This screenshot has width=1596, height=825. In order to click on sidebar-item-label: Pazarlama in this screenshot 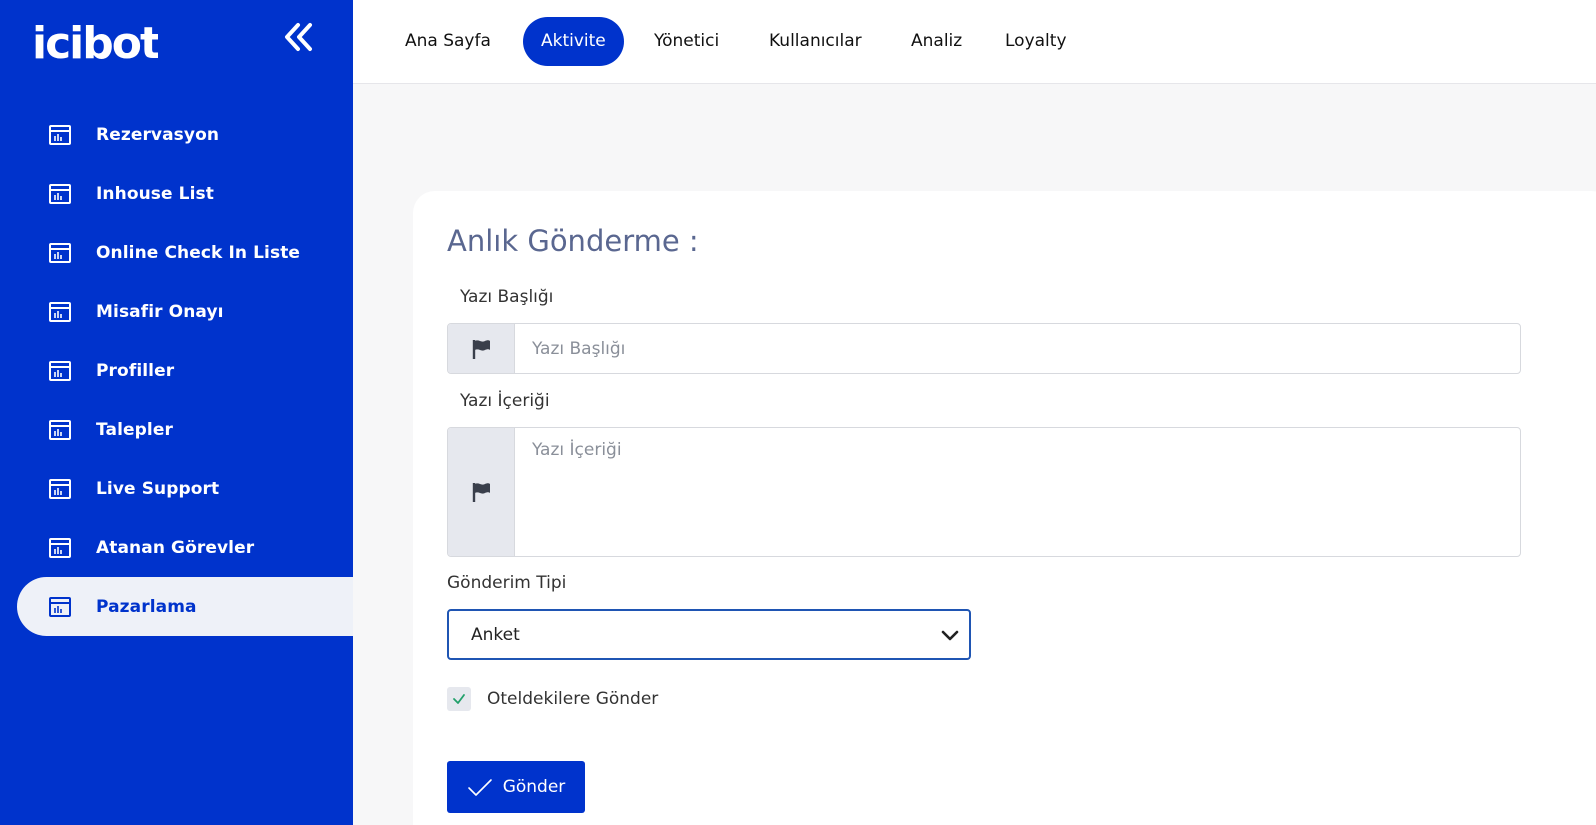, I will do `click(146, 606)`.